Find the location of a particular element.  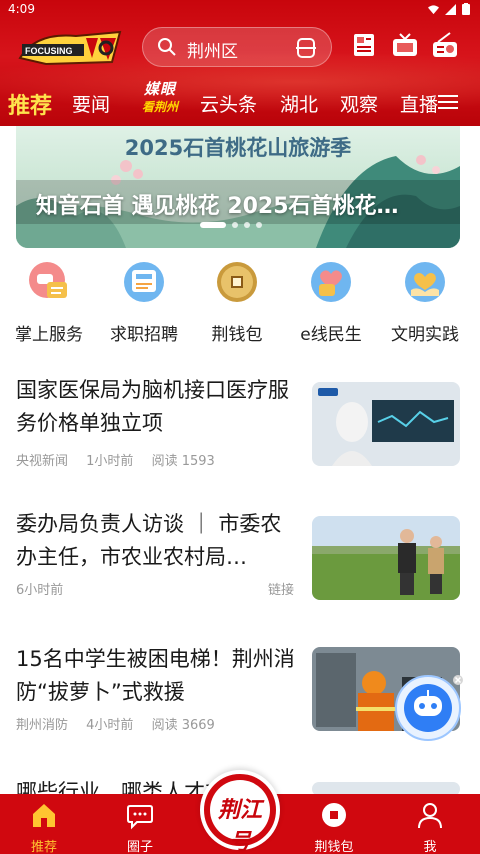

ai-assistant-icon is located at coordinates (428, 706).